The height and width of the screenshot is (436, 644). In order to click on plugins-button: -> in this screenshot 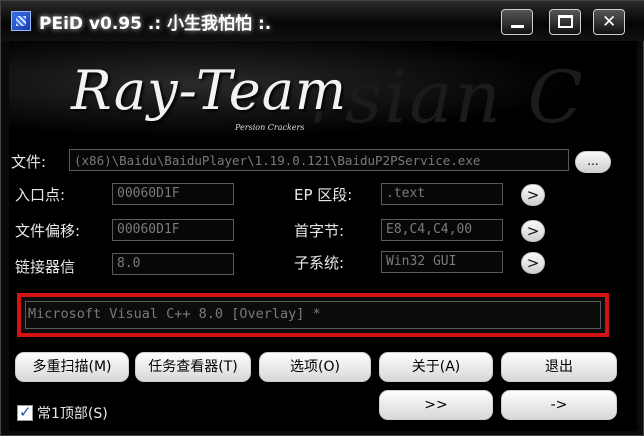, I will do `click(559, 405)`.